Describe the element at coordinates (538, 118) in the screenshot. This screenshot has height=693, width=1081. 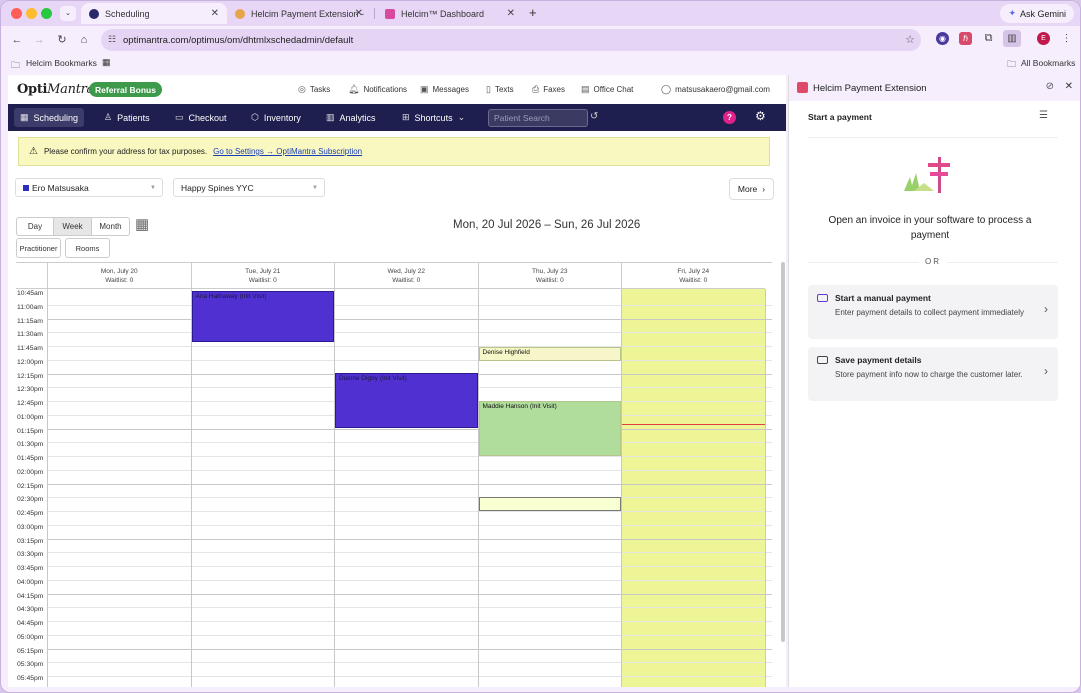
I see `patient-search-input: Patient Search` at that location.